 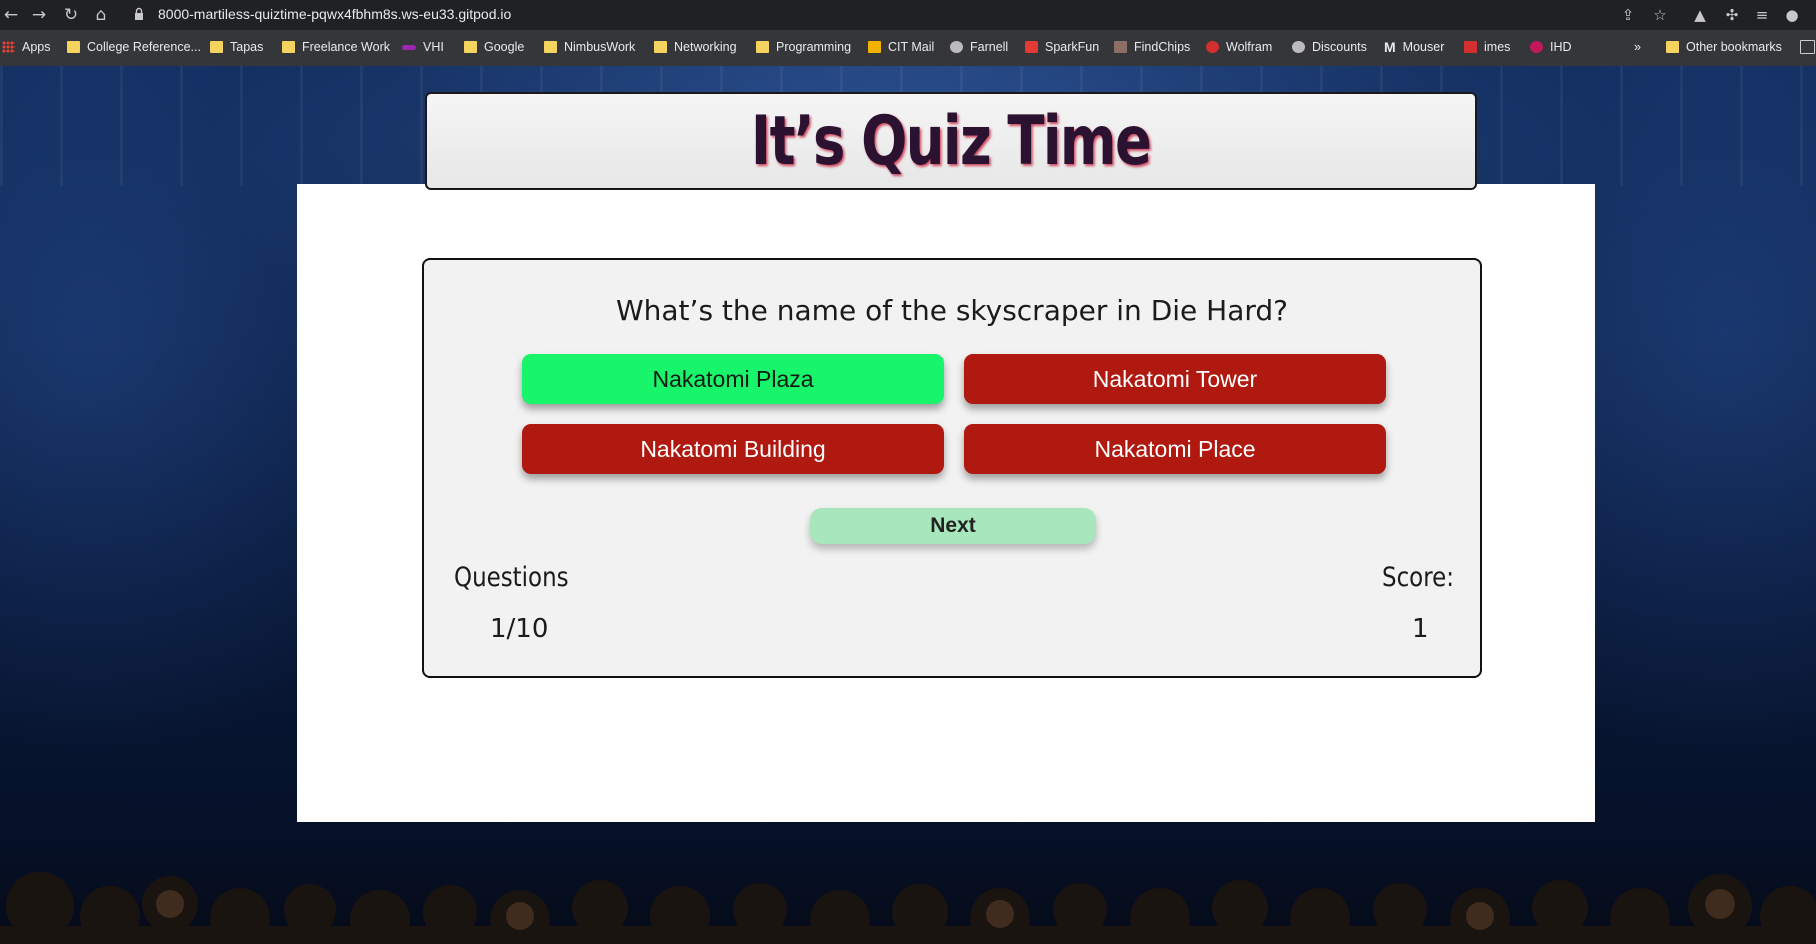 I want to click on bookmark-nimbuswork: NimbusWork, so click(x=589, y=47).